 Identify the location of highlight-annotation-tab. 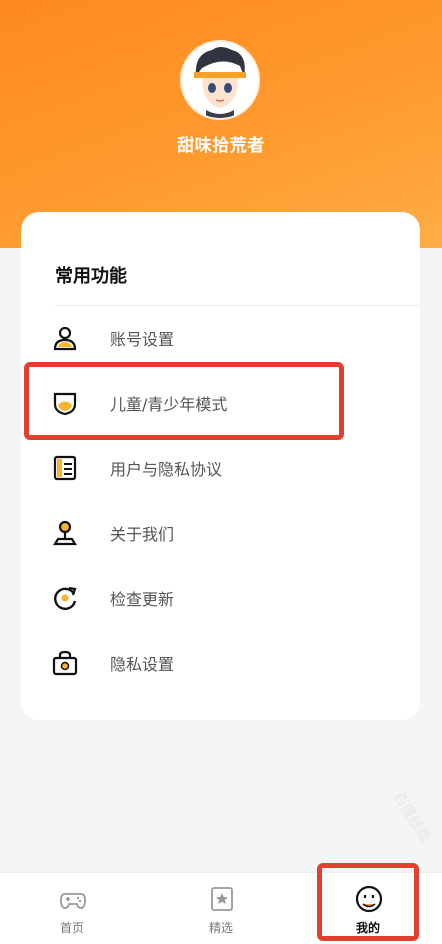
(368, 902).